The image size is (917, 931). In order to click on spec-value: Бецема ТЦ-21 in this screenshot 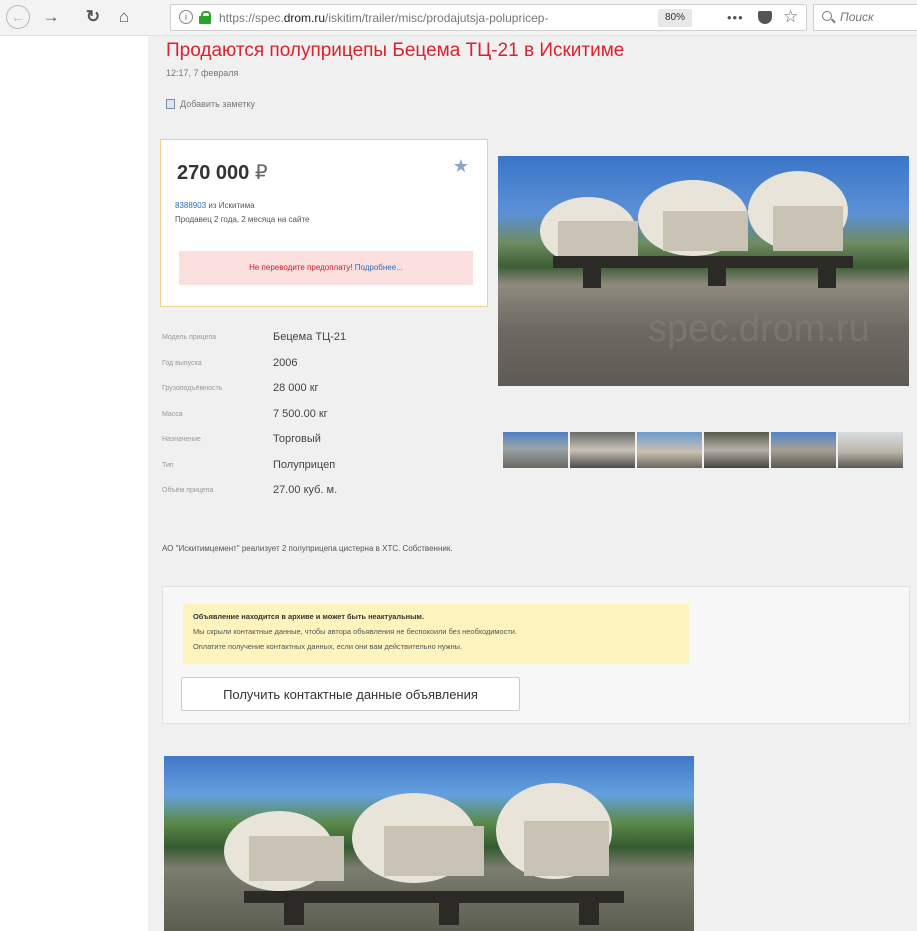, I will do `click(310, 337)`.